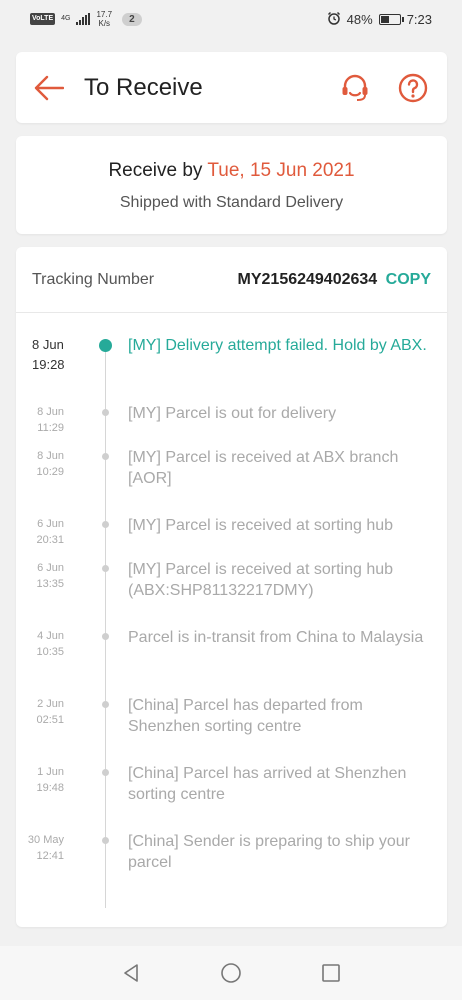  What do you see at coordinates (155, 170) in the screenshot?
I see `receive-by-label: Receive by` at bounding box center [155, 170].